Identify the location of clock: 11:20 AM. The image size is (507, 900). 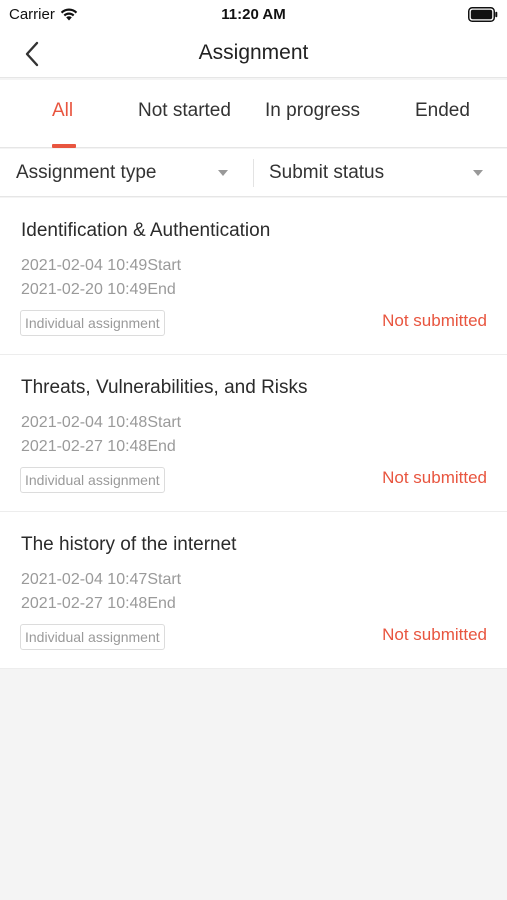
(253, 14).